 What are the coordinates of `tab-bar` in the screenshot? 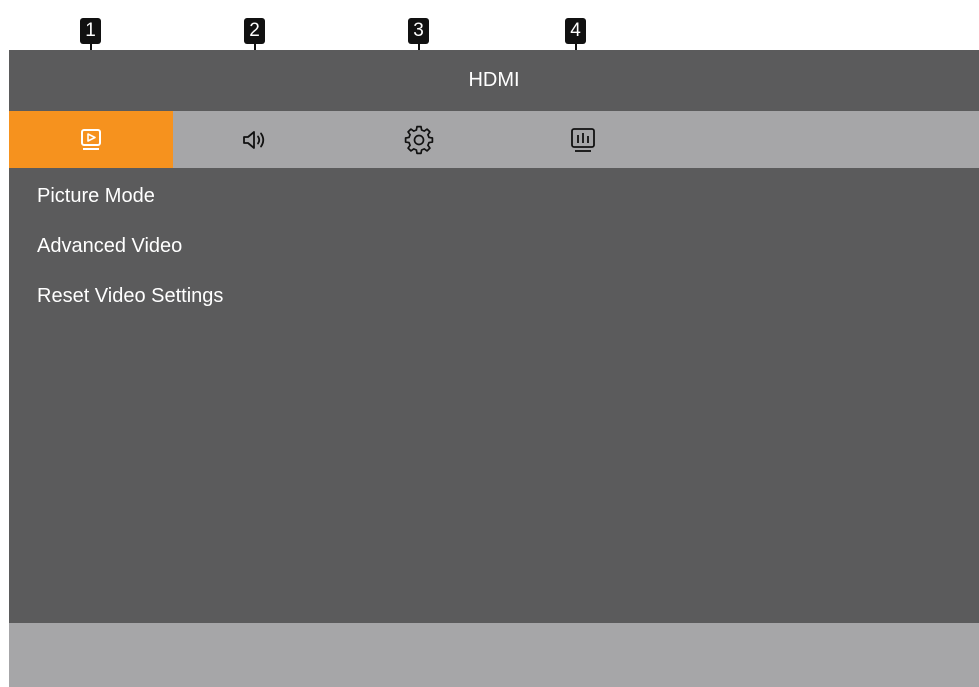 It's located at (494, 139).